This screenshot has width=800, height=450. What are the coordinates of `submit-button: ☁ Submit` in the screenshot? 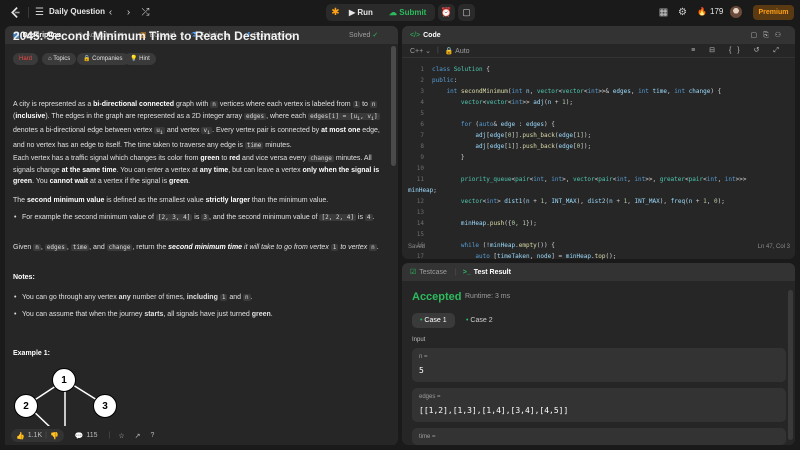 It's located at (411, 12).